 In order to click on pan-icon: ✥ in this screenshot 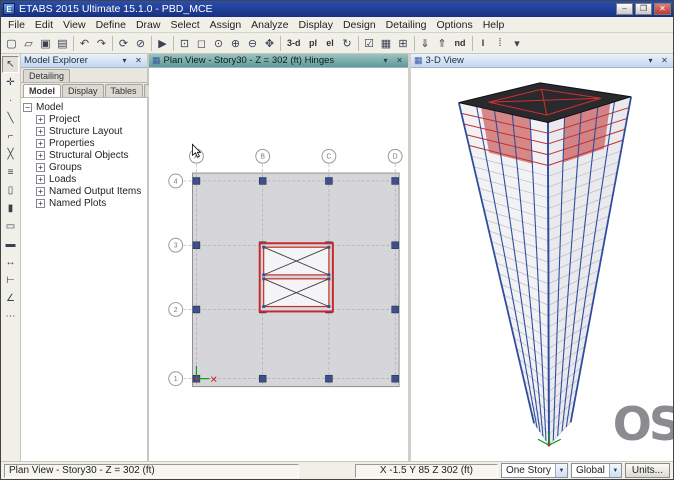, I will do `click(269, 43)`.